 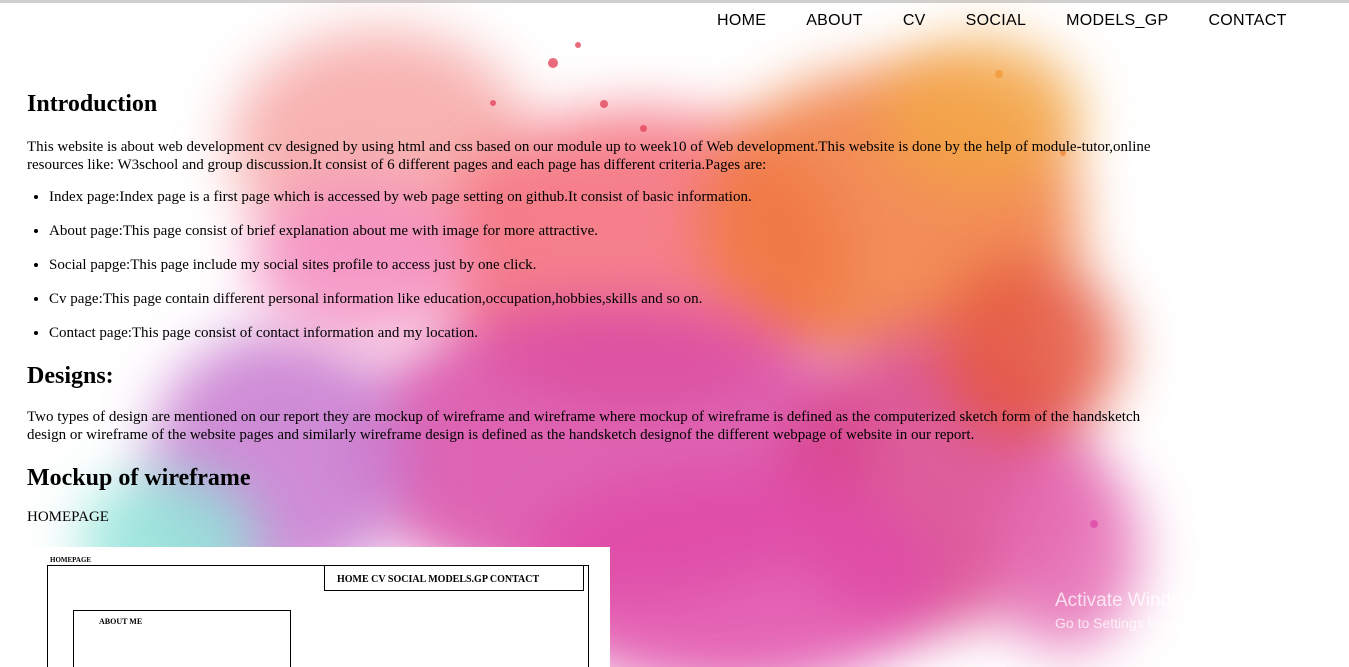 What do you see at coordinates (996, 23) in the screenshot?
I see `nav-social: SOCIAL` at bounding box center [996, 23].